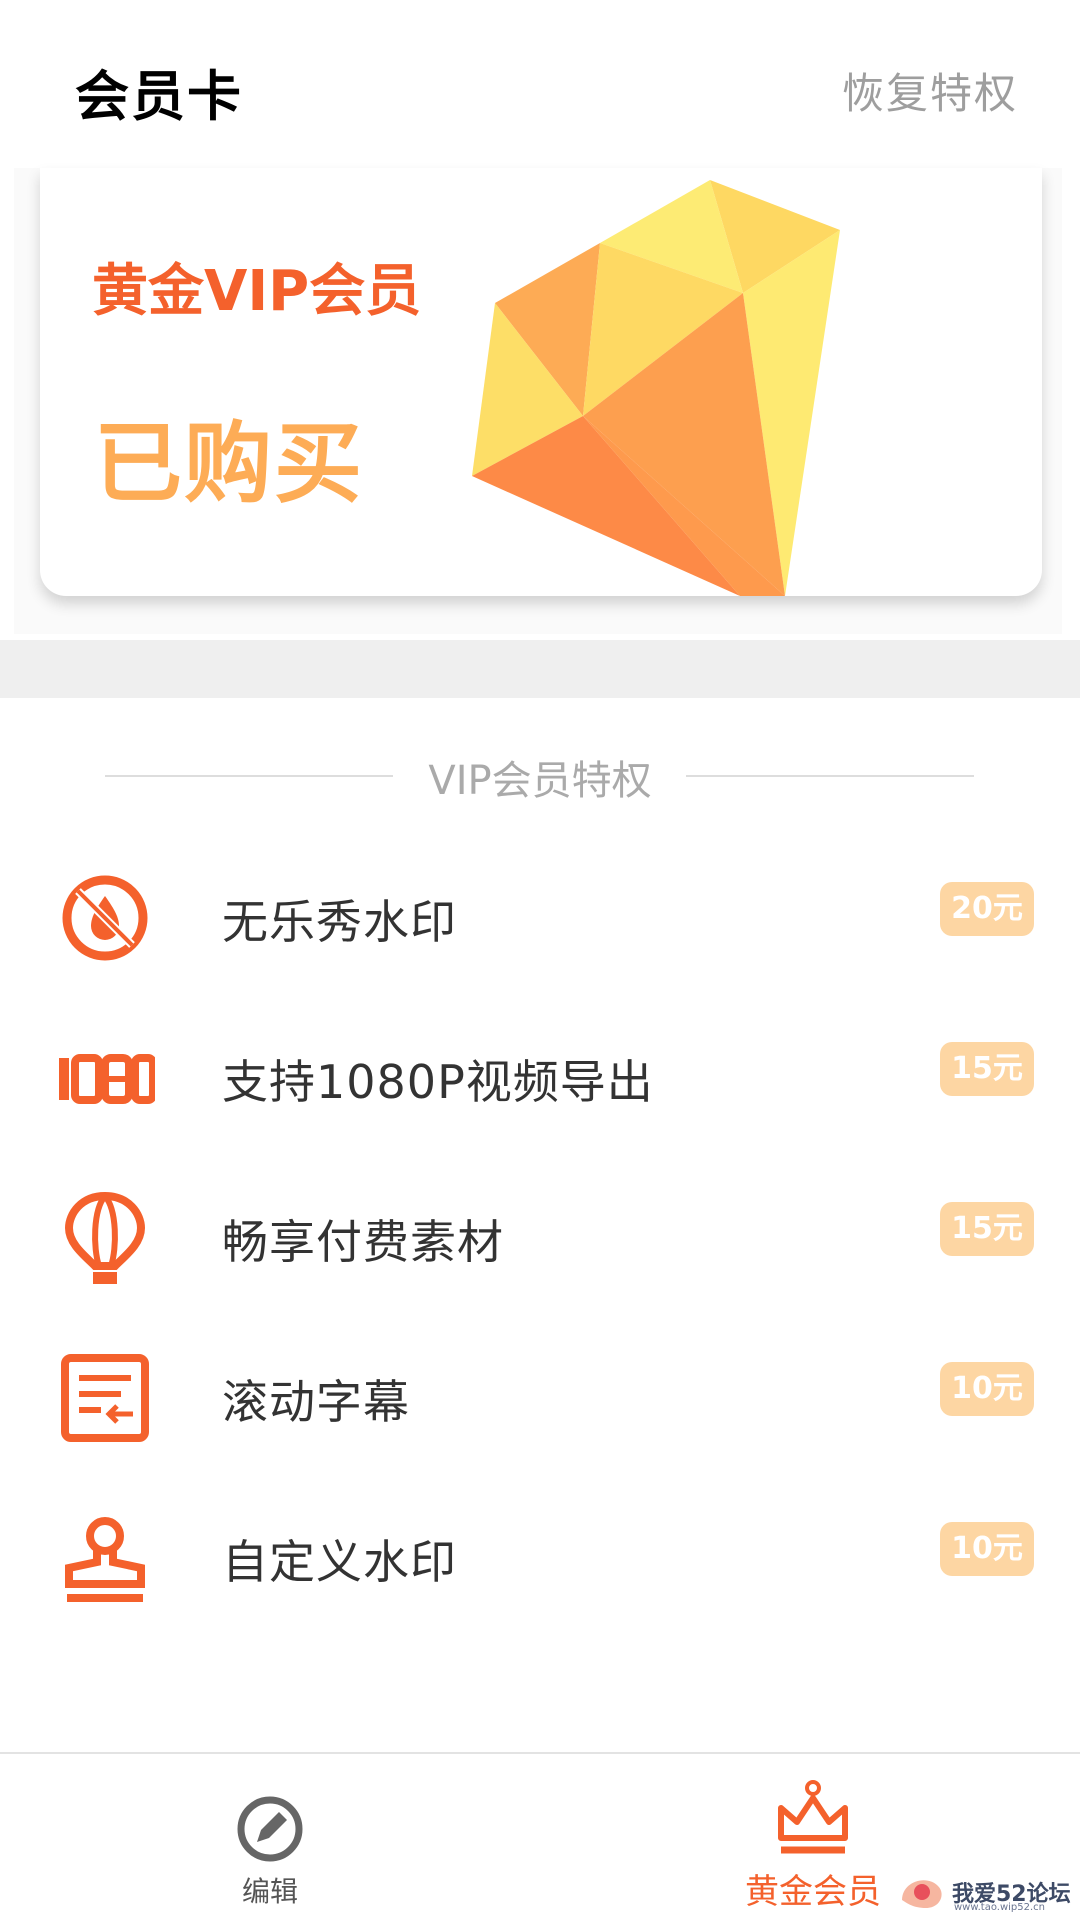  Describe the element at coordinates (339, 1562) in the screenshot. I see `privilege-label: 自定义水印` at that location.